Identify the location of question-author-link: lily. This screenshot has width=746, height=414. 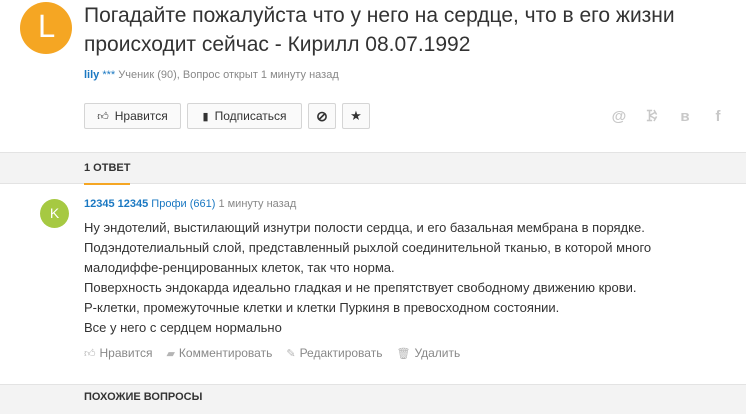
(91, 75).